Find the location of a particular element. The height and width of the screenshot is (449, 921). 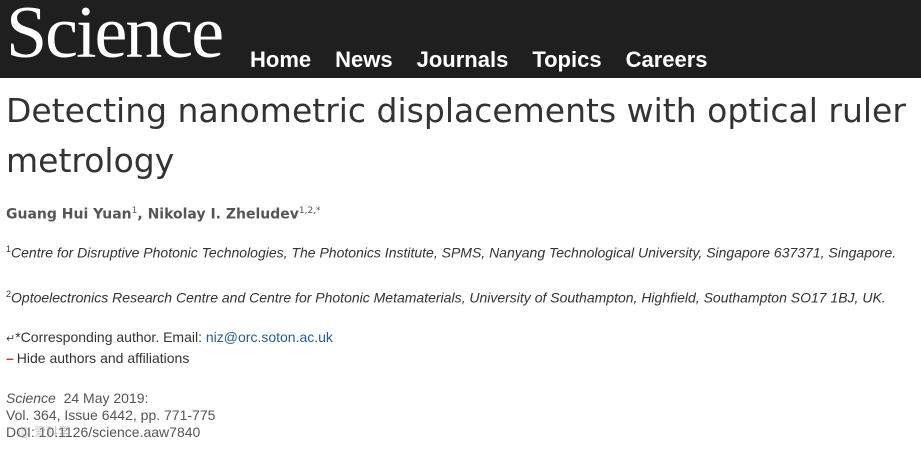

citation-journal: Science is located at coordinates (31, 398).